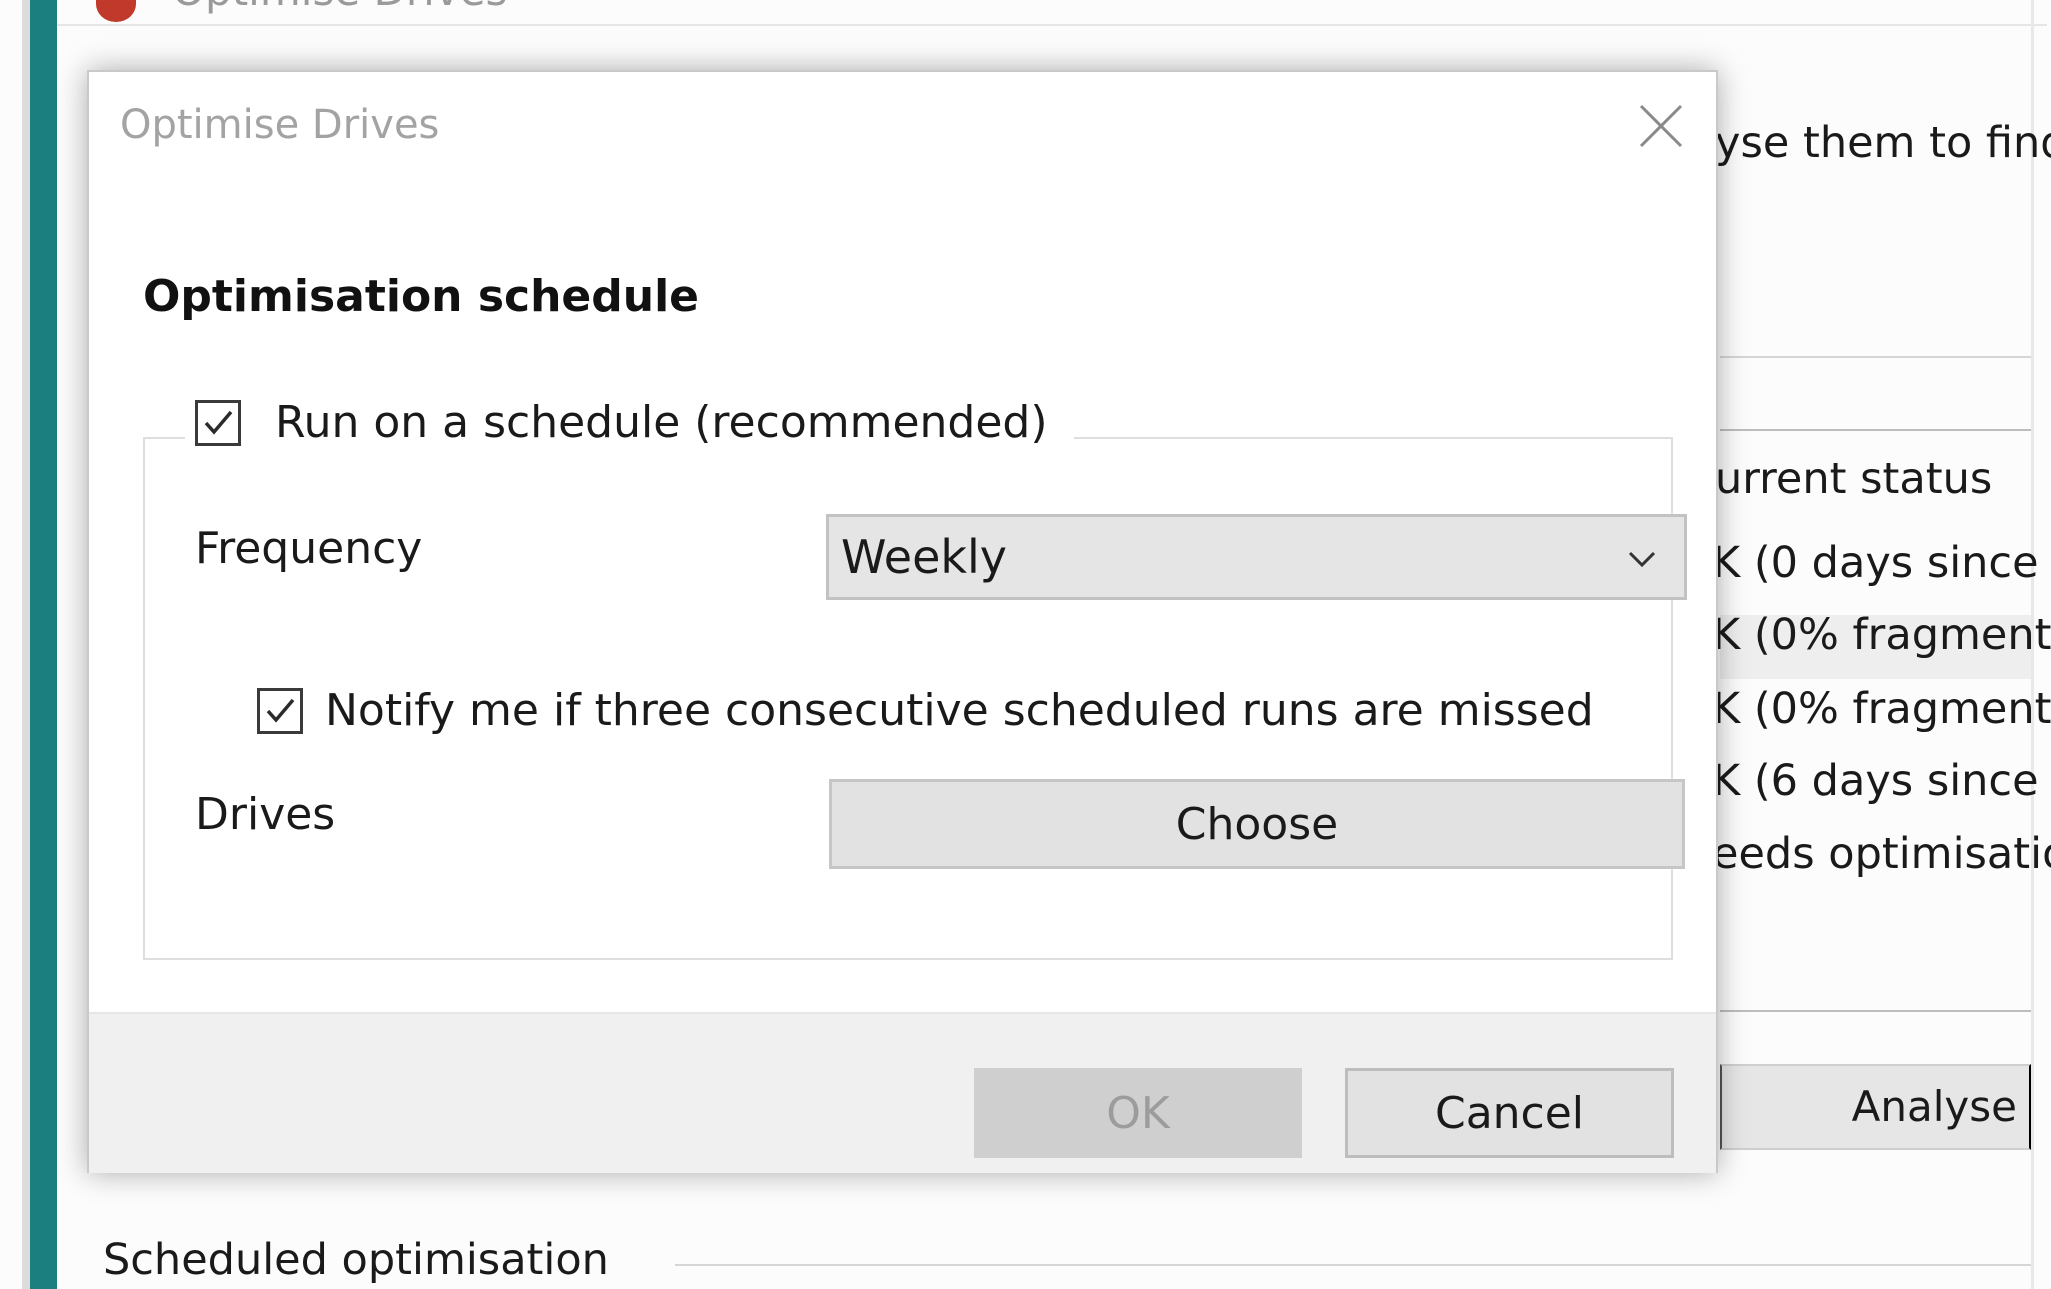 The width and height of the screenshot is (2051, 1289). I want to click on dialog-title: Optimise Drives, so click(280, 125).